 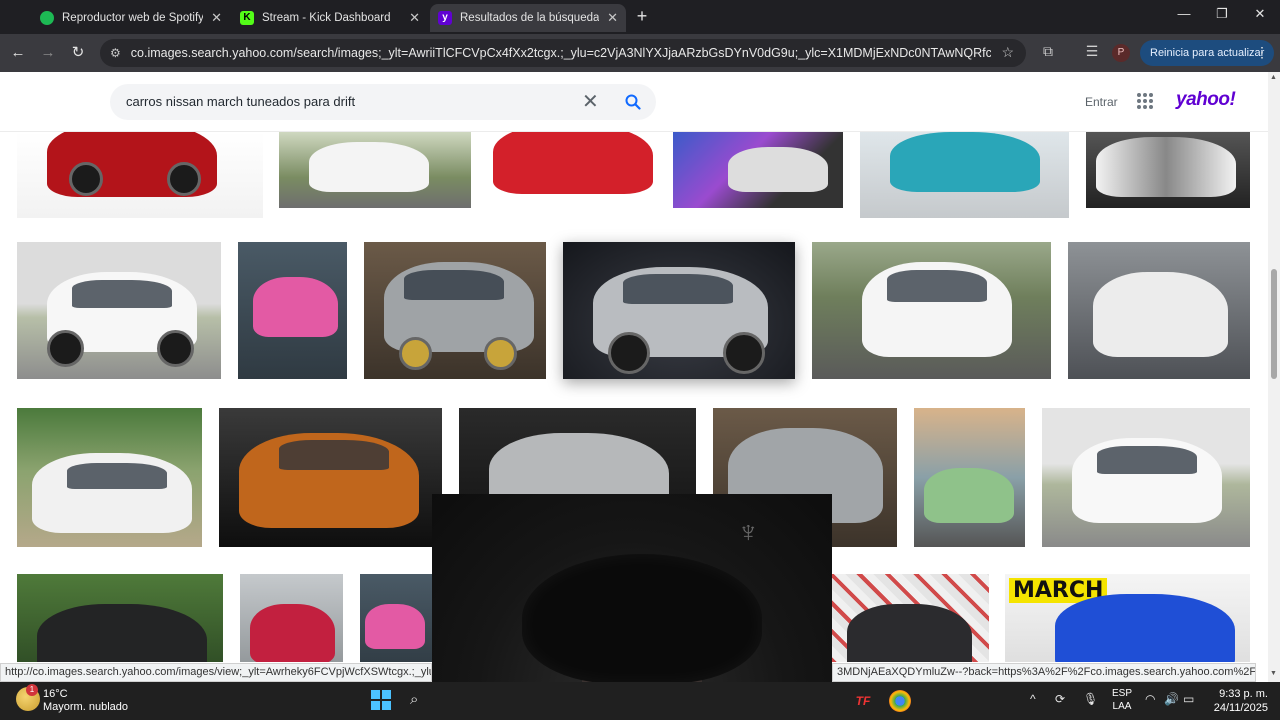 I want to click on minimize-button: —, so click(x=1184, y=13).